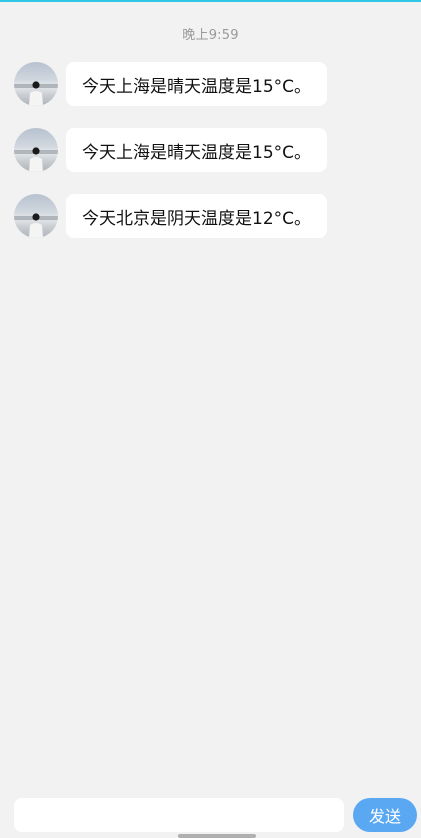  I want to click on message-row: 今天北京是阴天温度是12°C。, so click(214, 216).